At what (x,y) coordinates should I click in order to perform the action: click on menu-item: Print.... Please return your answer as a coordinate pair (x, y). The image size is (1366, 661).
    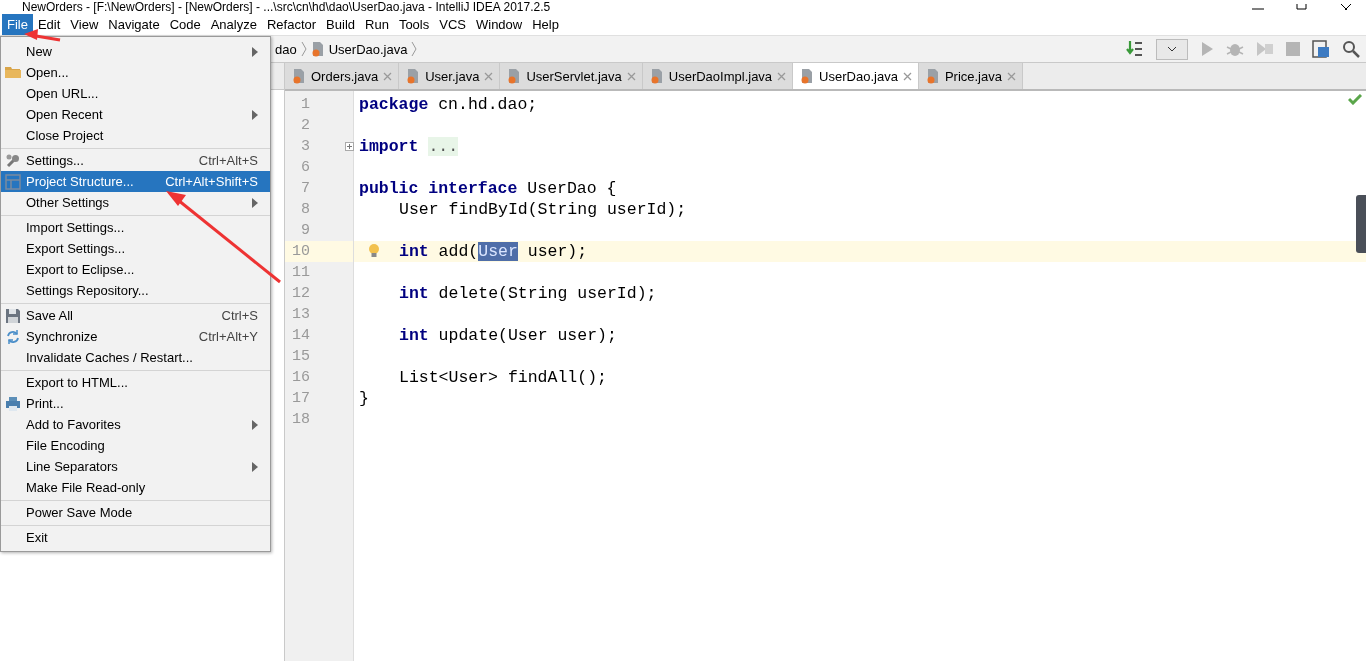
    Looking at the image, I should click on (135, 403).